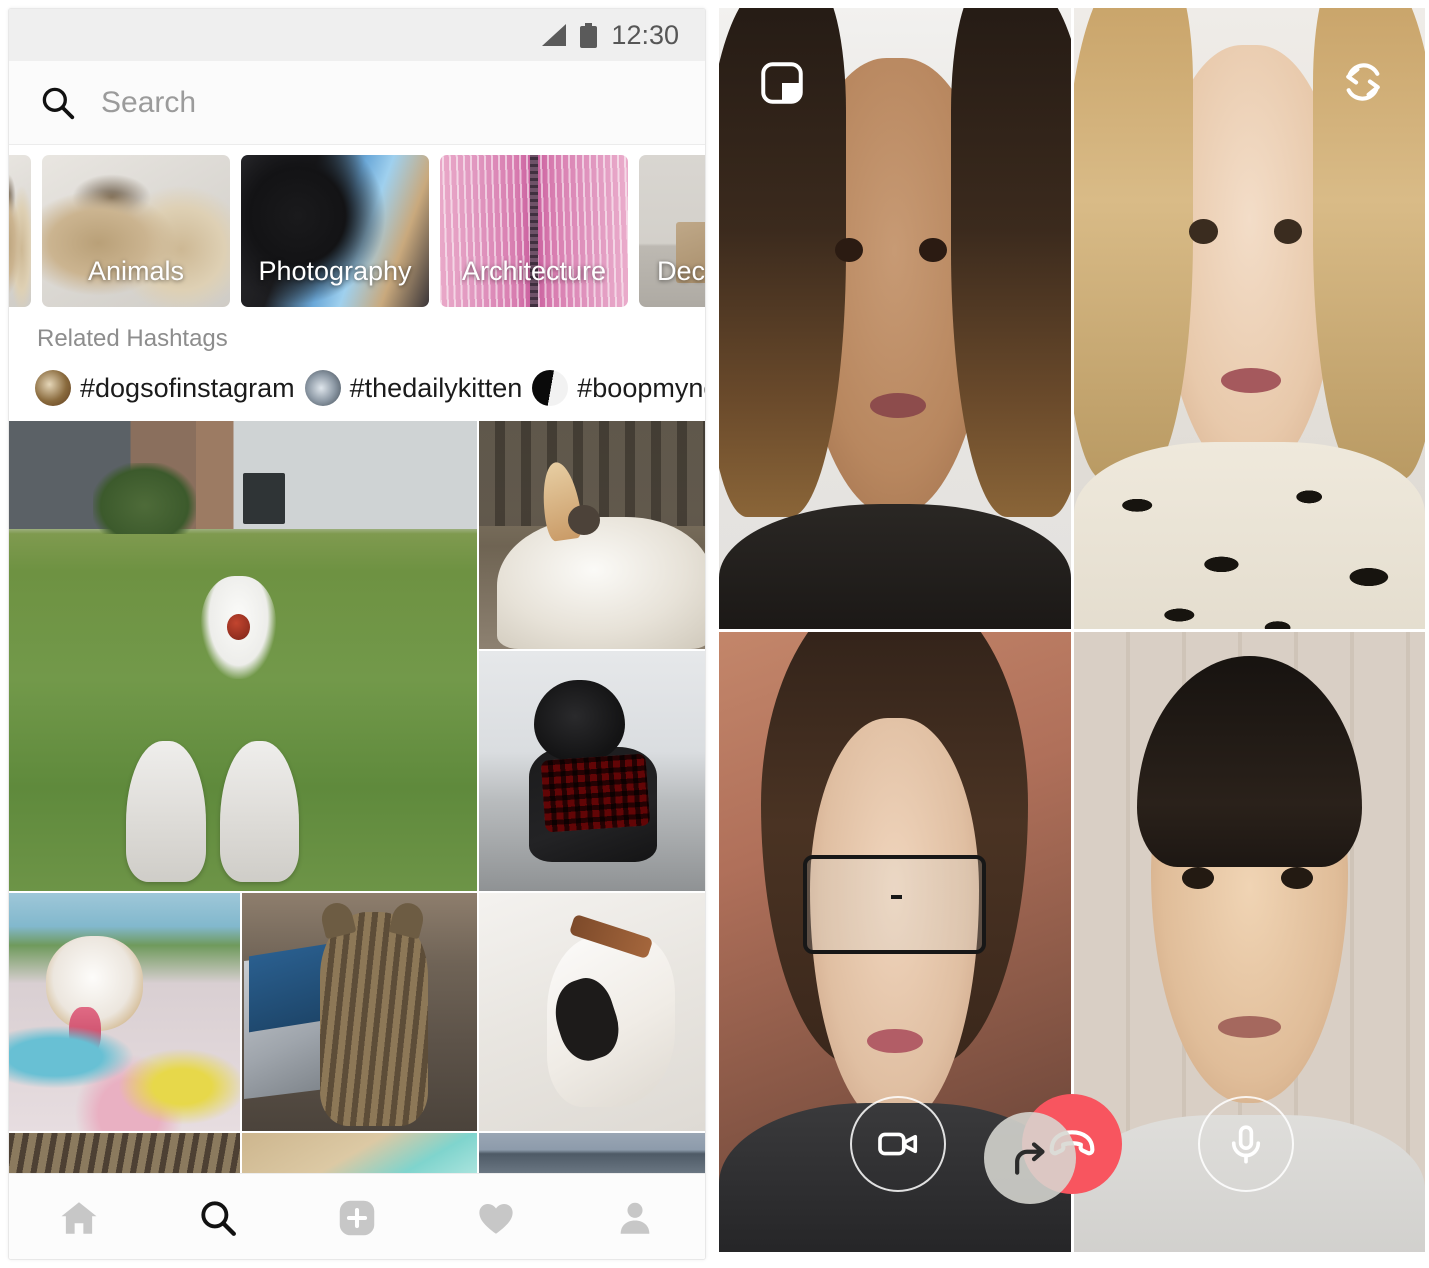 The image size is (1429, 1268). I want to click on toggle-microphone-button, so click(1246, 1144).